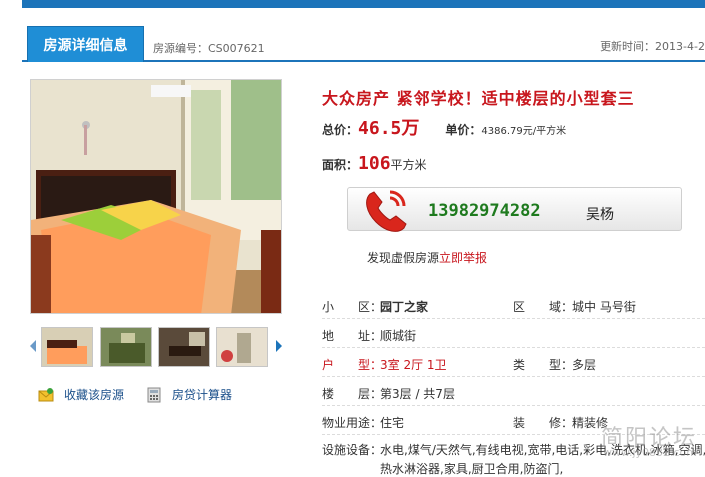  Describe the element at coordinates (408, 165) in the screenshot. I see `area-unit: 平方米` at that location.